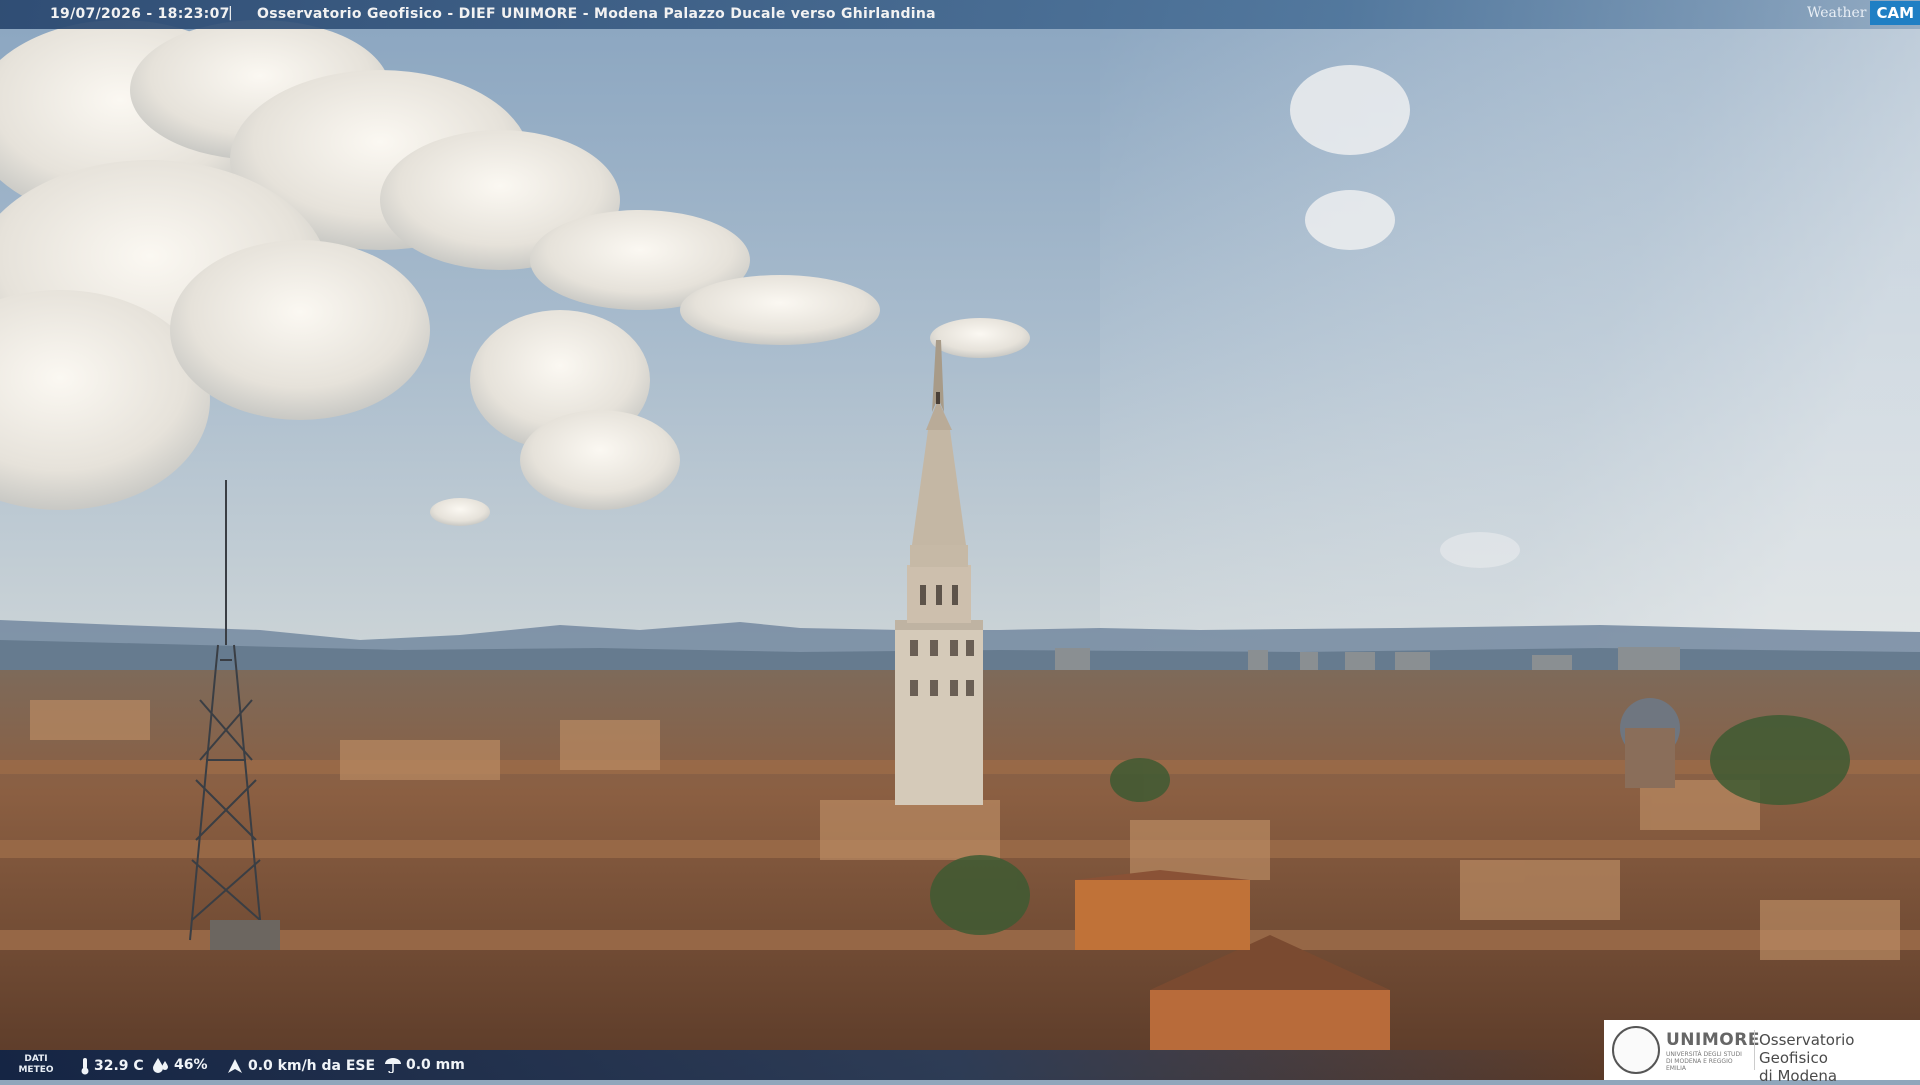 The width and height of the screenshot is (1920, 1085). Describe the element at coordinates (1895, 12) in the screenshot. I see `weathercam-logo-cam: CAM` at that location.